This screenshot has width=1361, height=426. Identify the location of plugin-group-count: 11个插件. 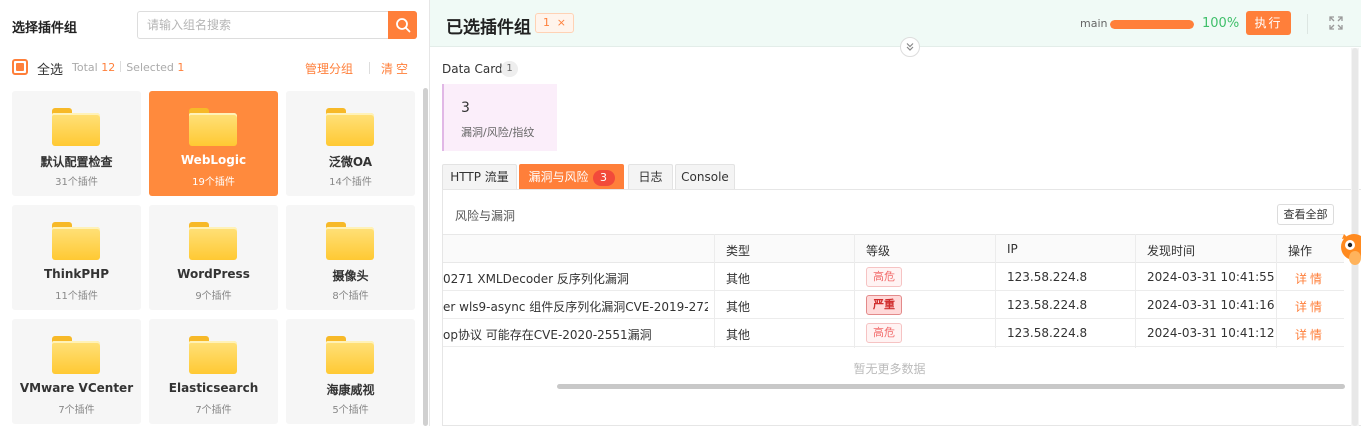
(76, 296).